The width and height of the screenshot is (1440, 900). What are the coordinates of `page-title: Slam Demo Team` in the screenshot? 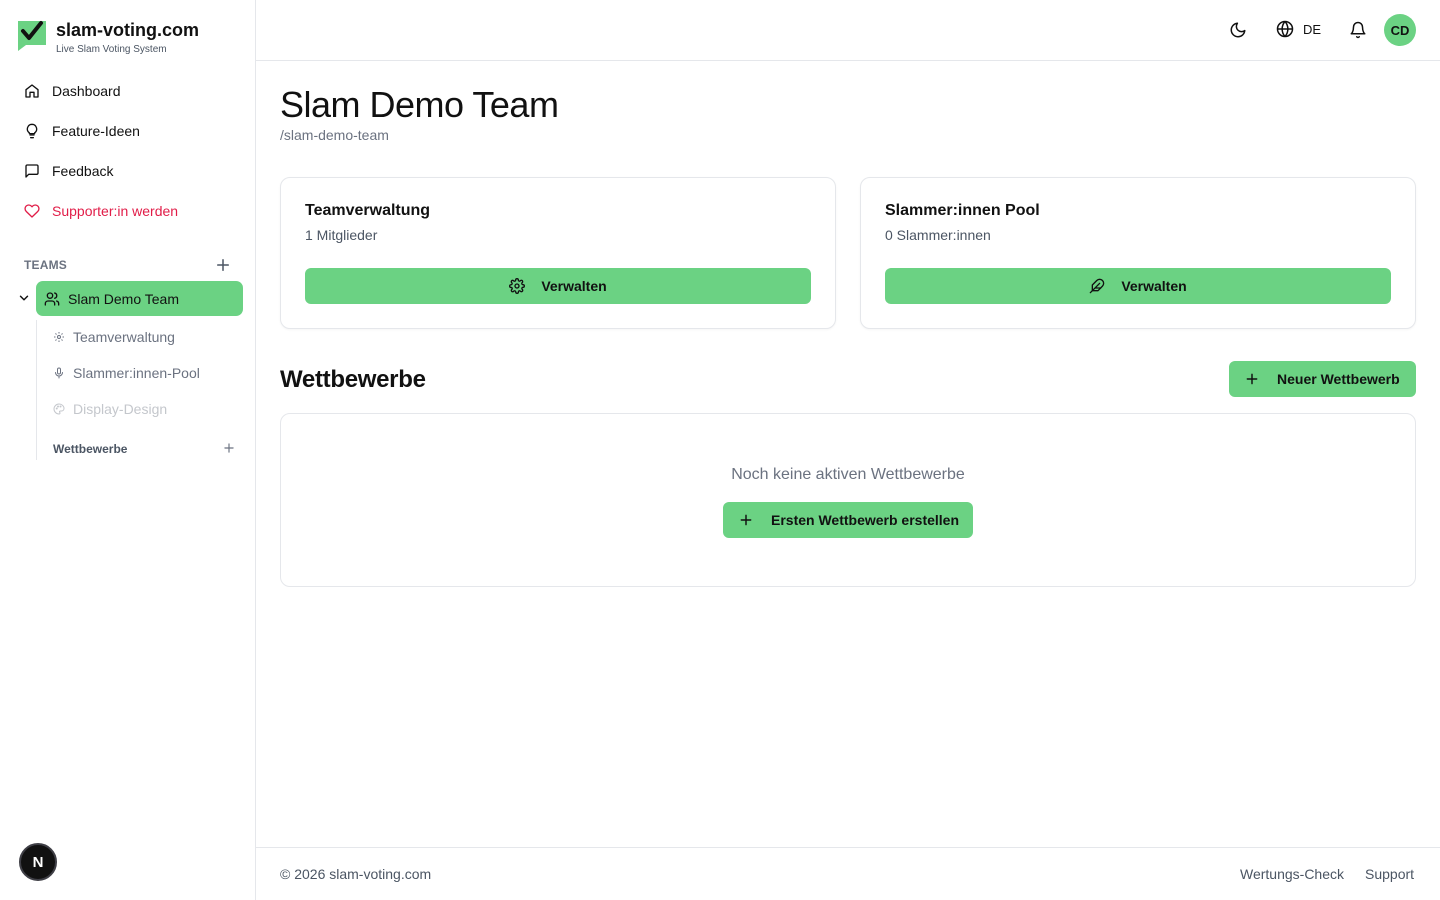 It's located at (419, 104).